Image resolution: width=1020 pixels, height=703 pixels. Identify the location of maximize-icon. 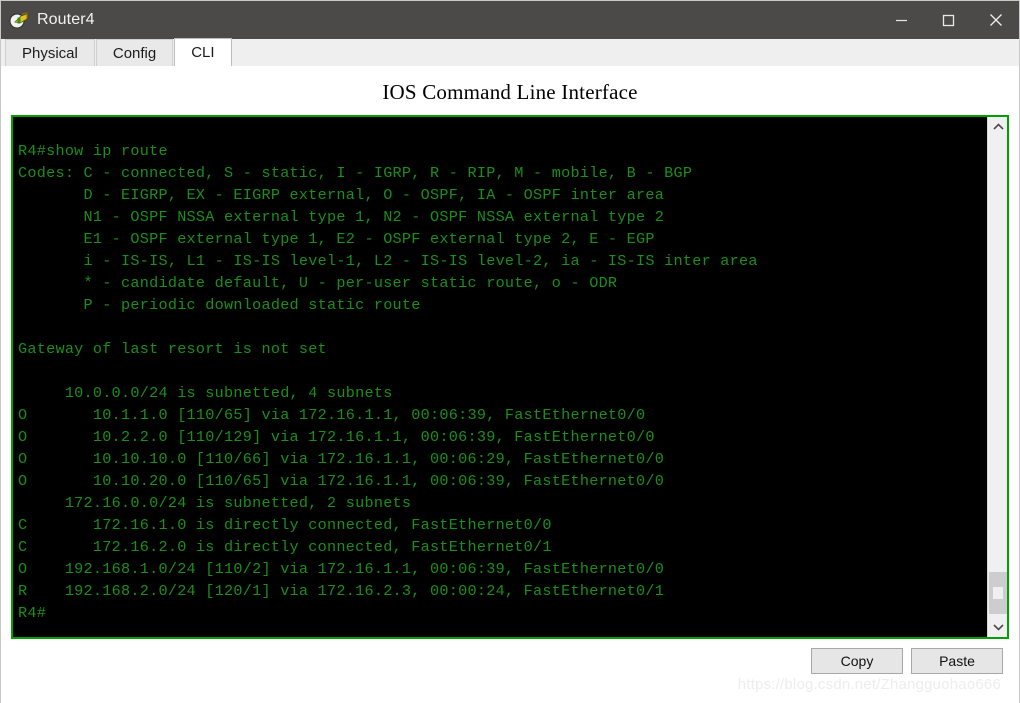
(948, 20).